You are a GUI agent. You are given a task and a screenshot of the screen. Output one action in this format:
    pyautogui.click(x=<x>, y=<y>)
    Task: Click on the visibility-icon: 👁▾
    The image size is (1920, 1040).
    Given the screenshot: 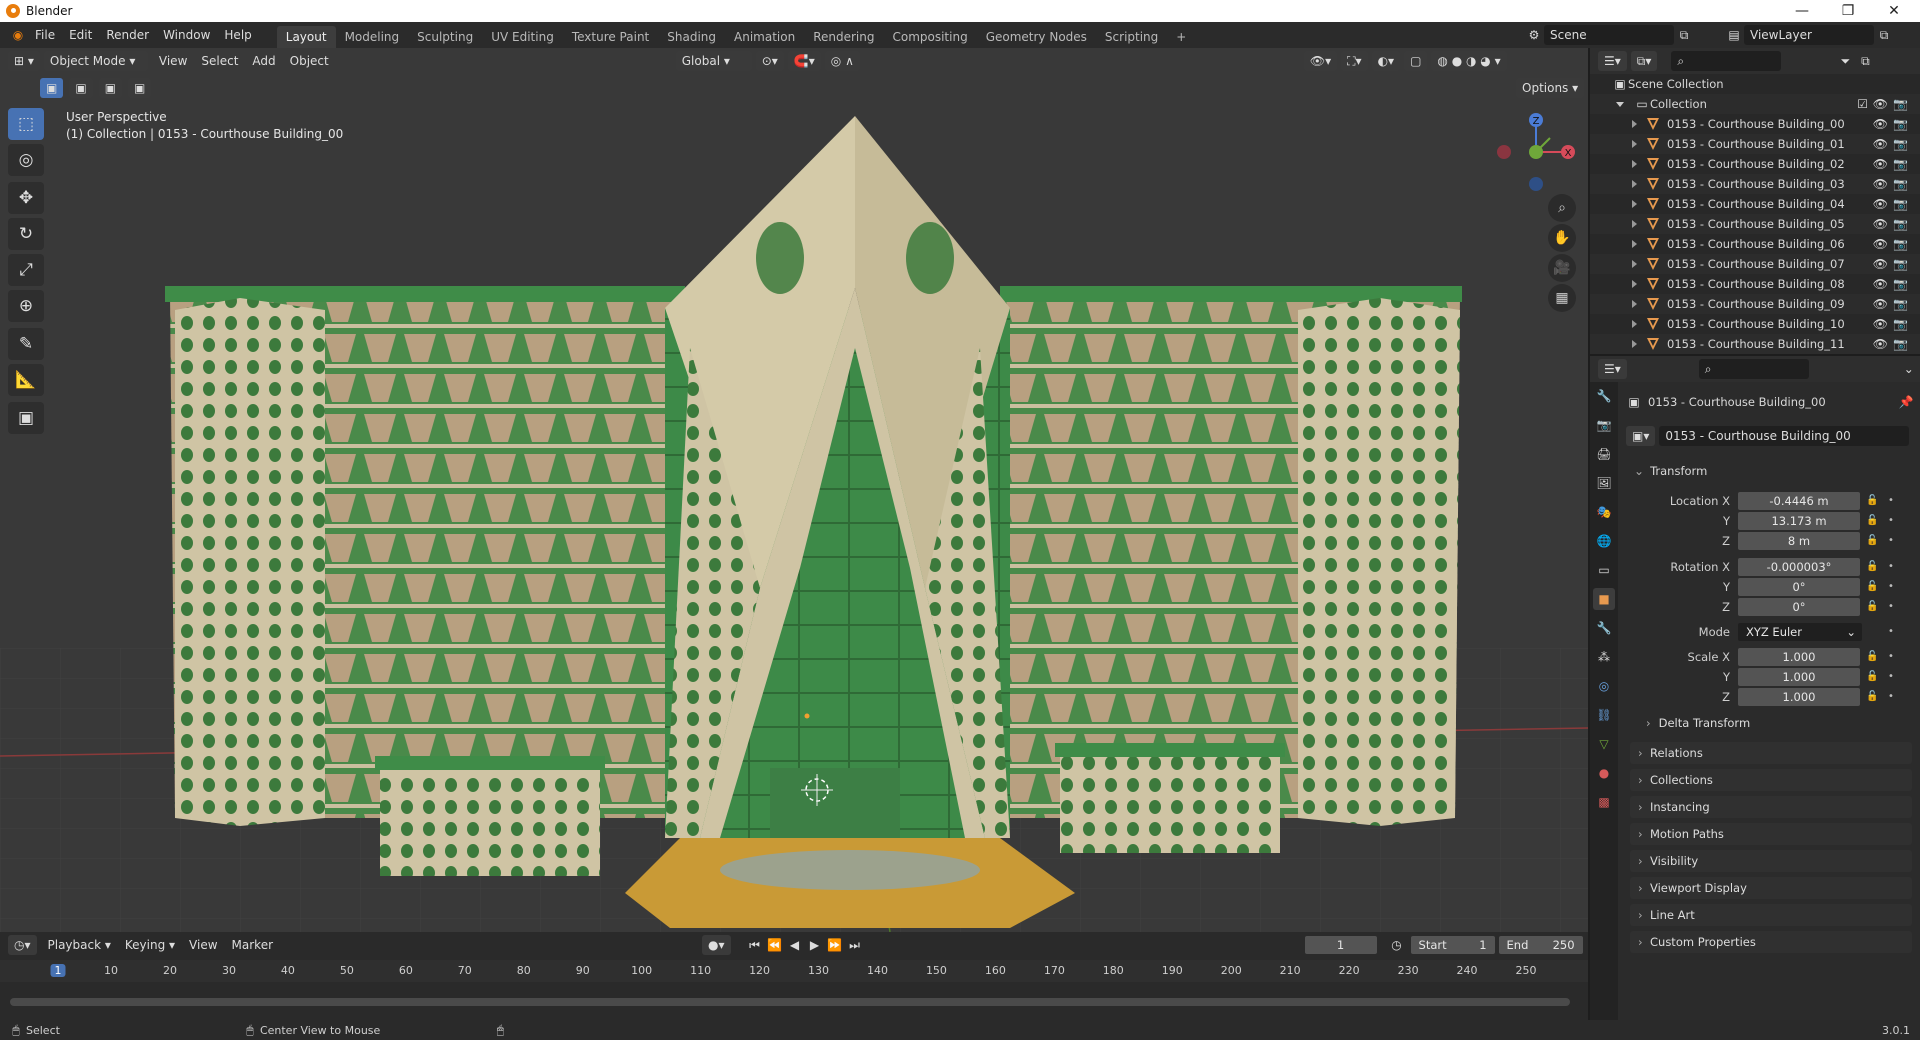 What is the action you would take?
    pyautogui.click(x=1320, y=61)
    